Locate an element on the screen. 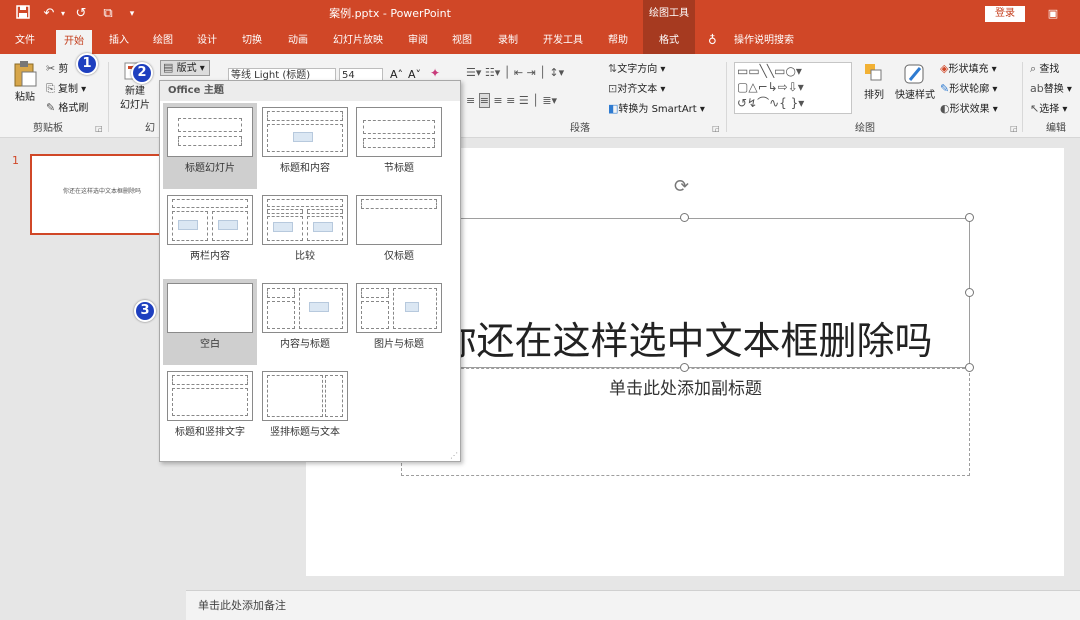 The image size is (1080, 620). copy-icon: ⎘ is located at coordinates (50, 88).